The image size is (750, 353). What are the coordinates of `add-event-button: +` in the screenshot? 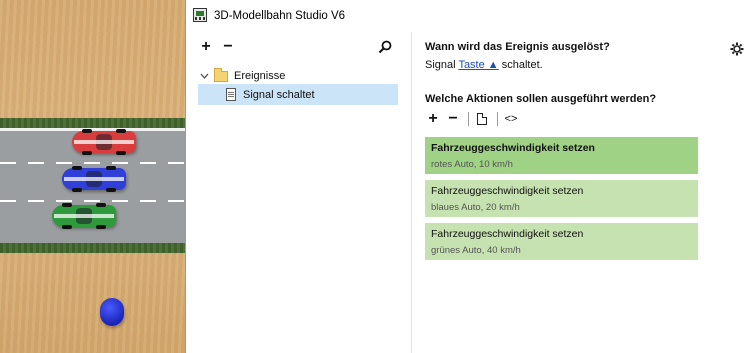 It's located at (206, 46).